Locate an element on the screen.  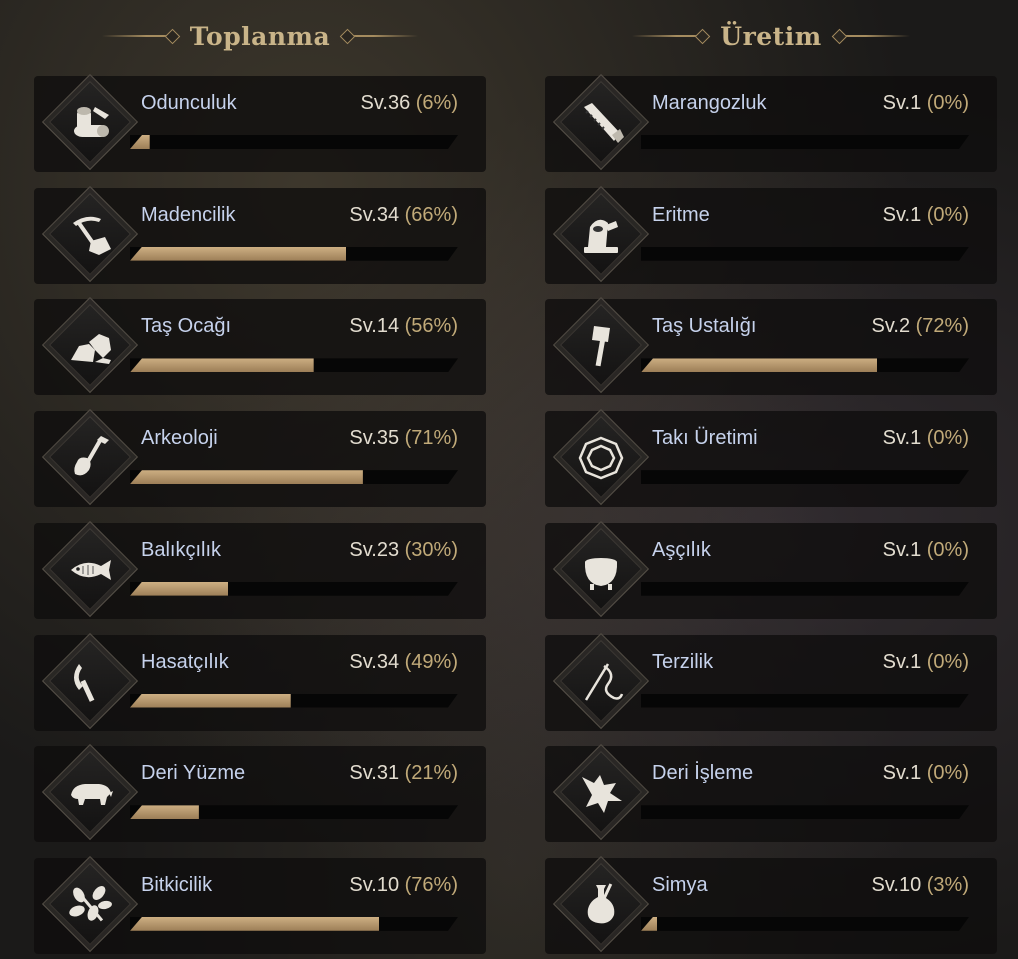
skill-name: Terzilik is located at coordinates (683, 661).